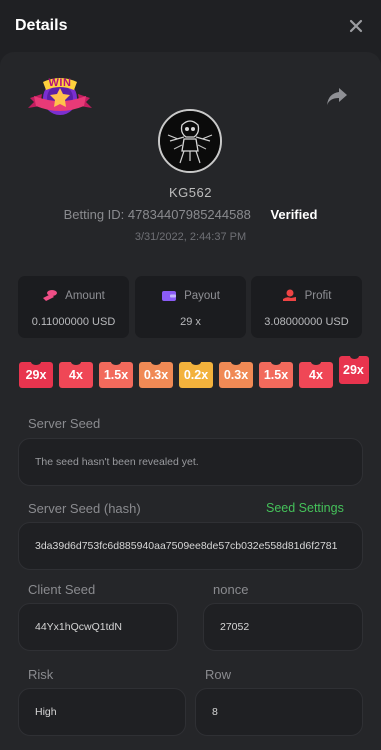 The image size is (381, 750). I want to click on betting-id-value: 47834407985244588, so click(189, 214).